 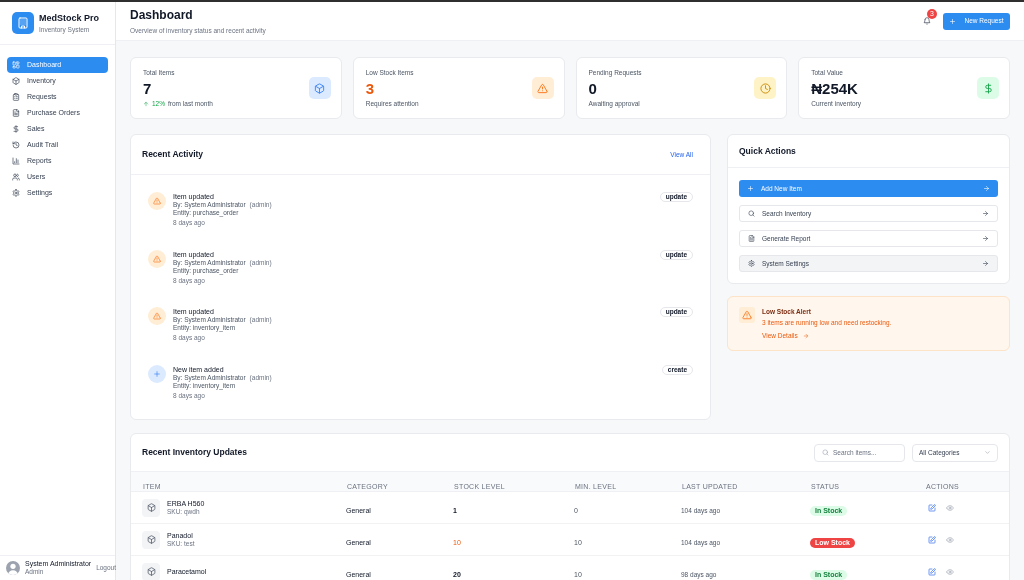 What do you see at coordinates (162, 14) in the screenshot?
I see `page-title: Dashboard` at bounding box center [162, 14].